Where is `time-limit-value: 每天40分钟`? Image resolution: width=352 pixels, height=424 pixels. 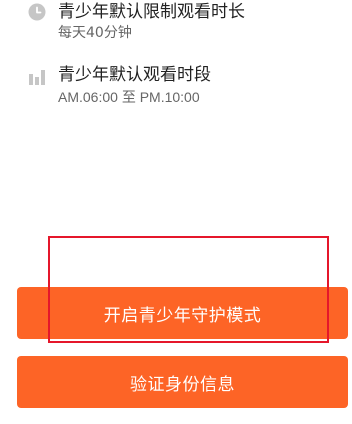
time-limit-value: 每天40分钟 is located at coordinates (95, 33).